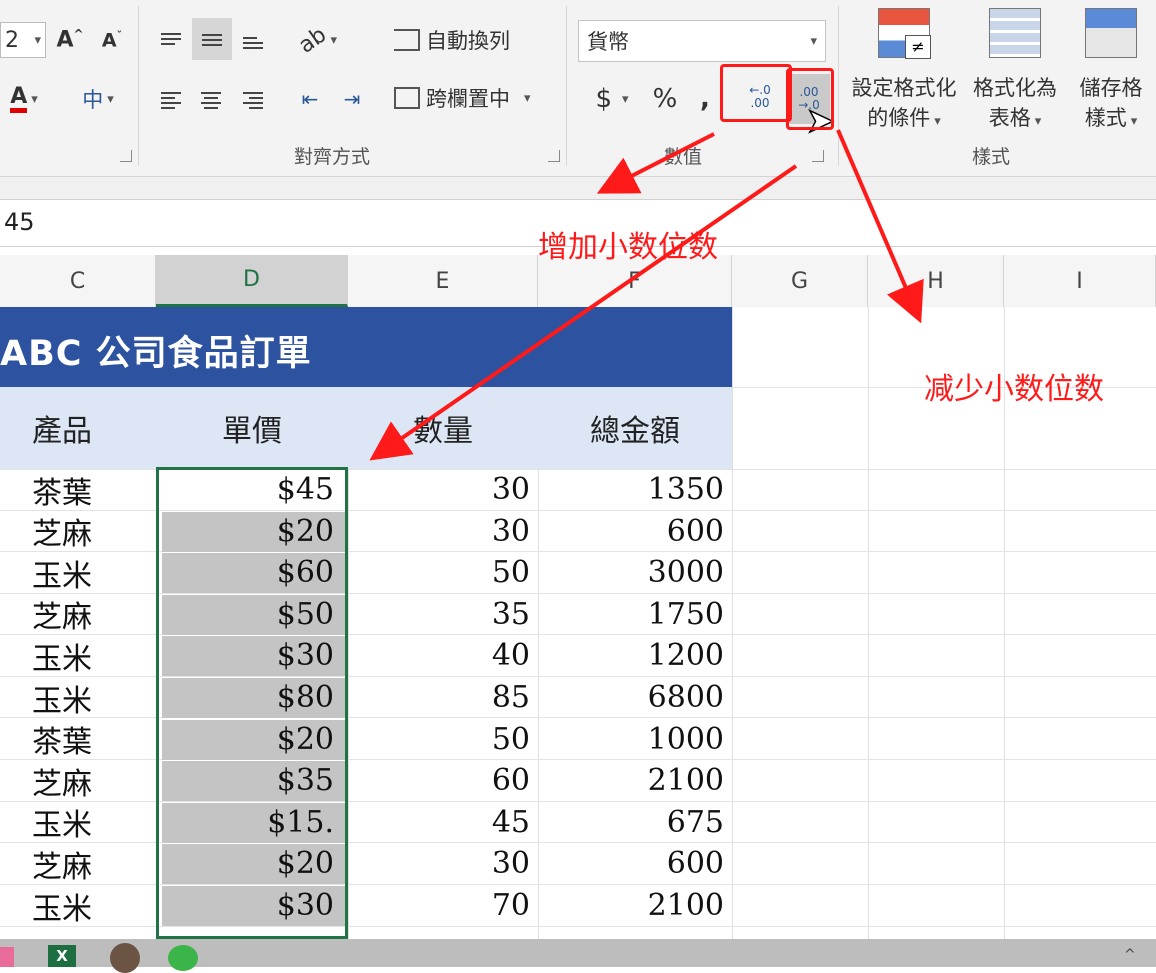 Image resolution: width=1156 pixels, height=973 pixels. Describe the element at coordinates (880, 226) in the screenshot. I see `arrow-to-decrease-label` at that location.